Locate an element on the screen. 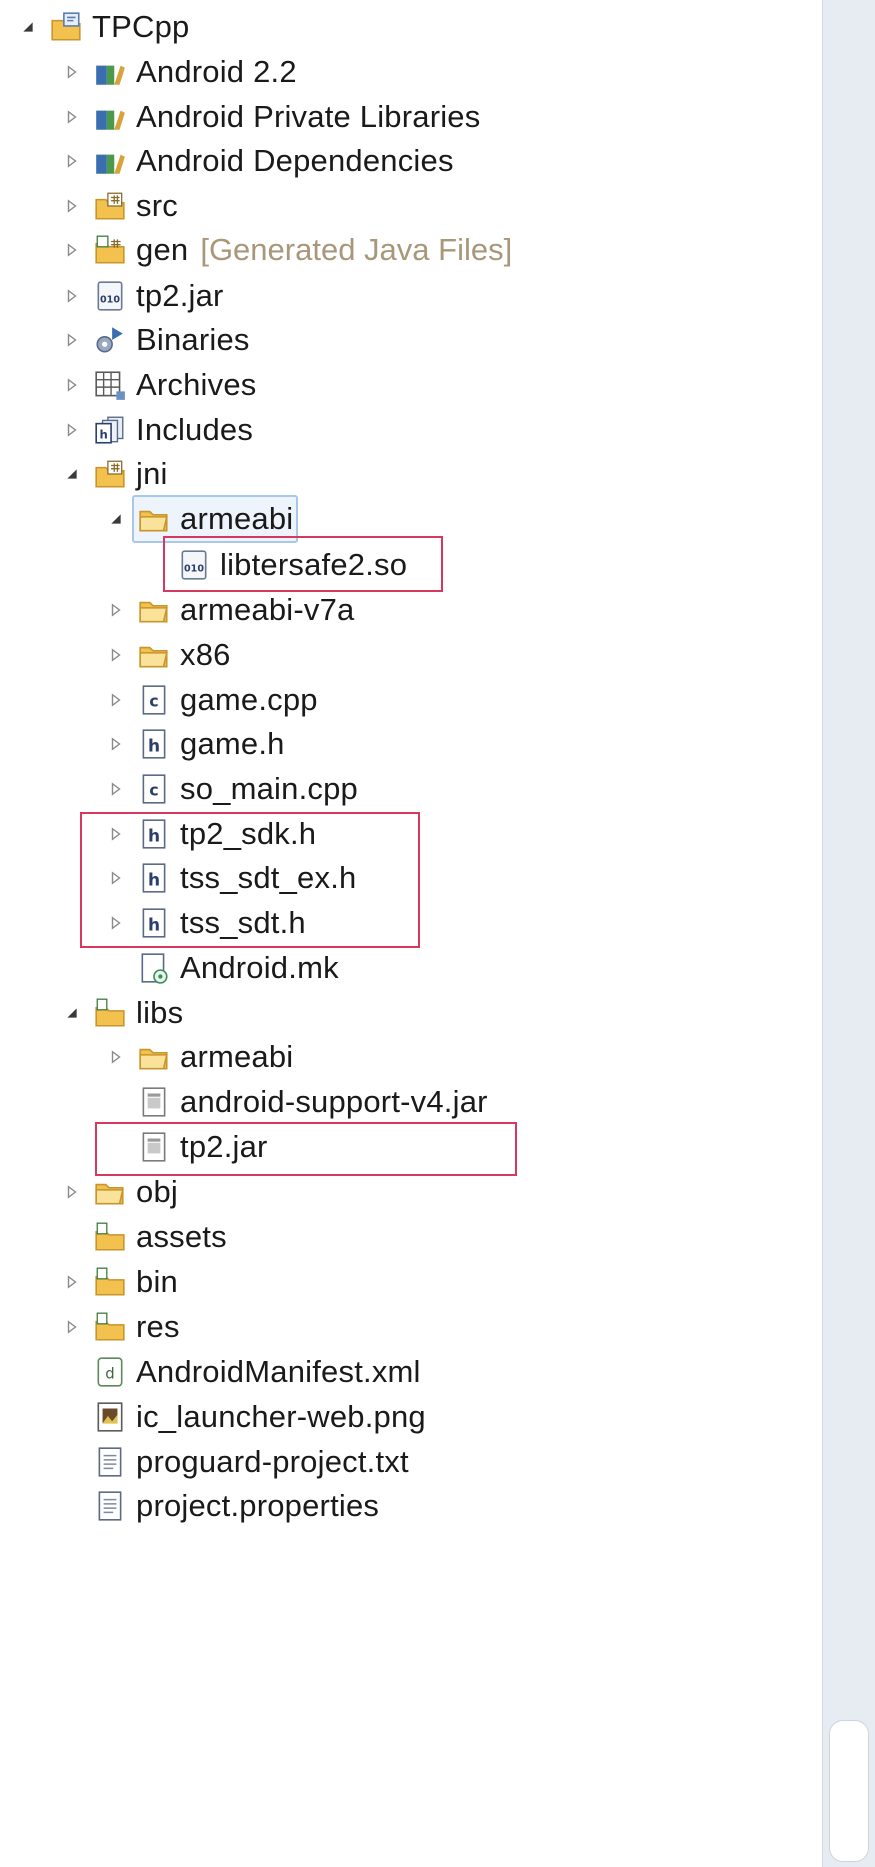 This screenshot has height=1867, width=875. tree-item-binaries: Binaries is located at coordinates (156, 340).